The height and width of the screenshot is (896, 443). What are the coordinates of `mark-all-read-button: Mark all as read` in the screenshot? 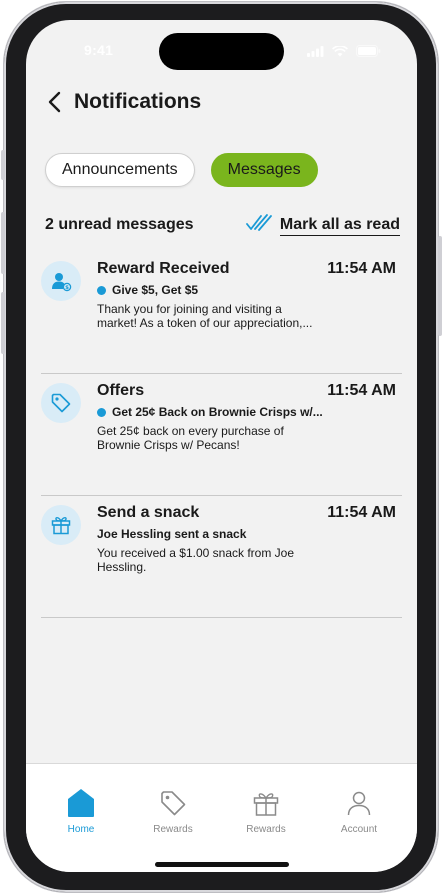 It's located at (323, 225).